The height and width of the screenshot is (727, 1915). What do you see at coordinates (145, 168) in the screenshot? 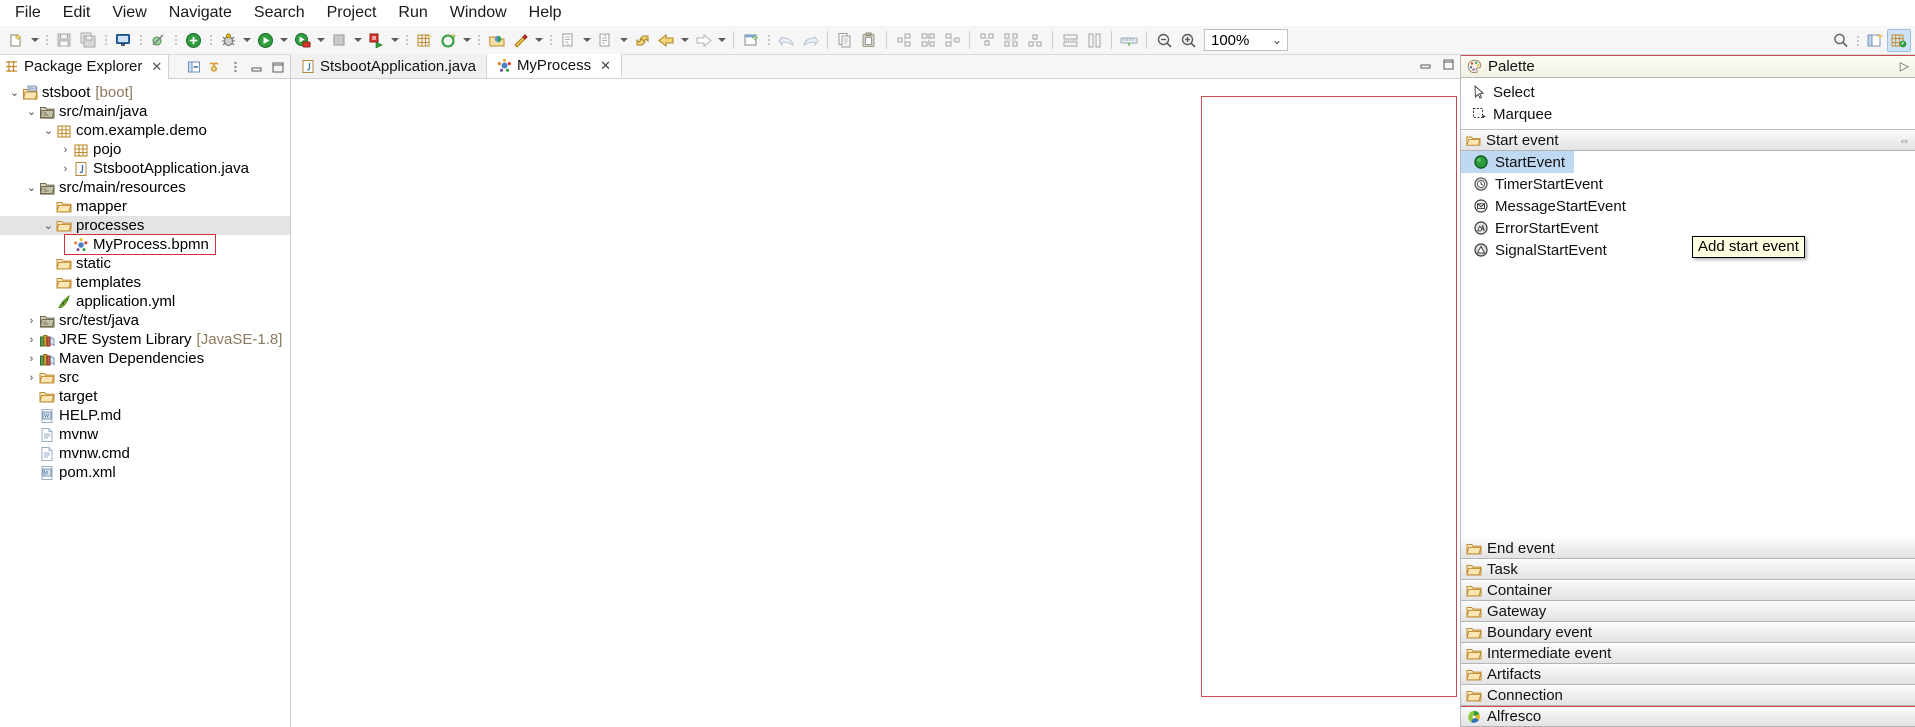
I see `tree-item: › StsbootApplication.java` at bounding box center [145, 168].